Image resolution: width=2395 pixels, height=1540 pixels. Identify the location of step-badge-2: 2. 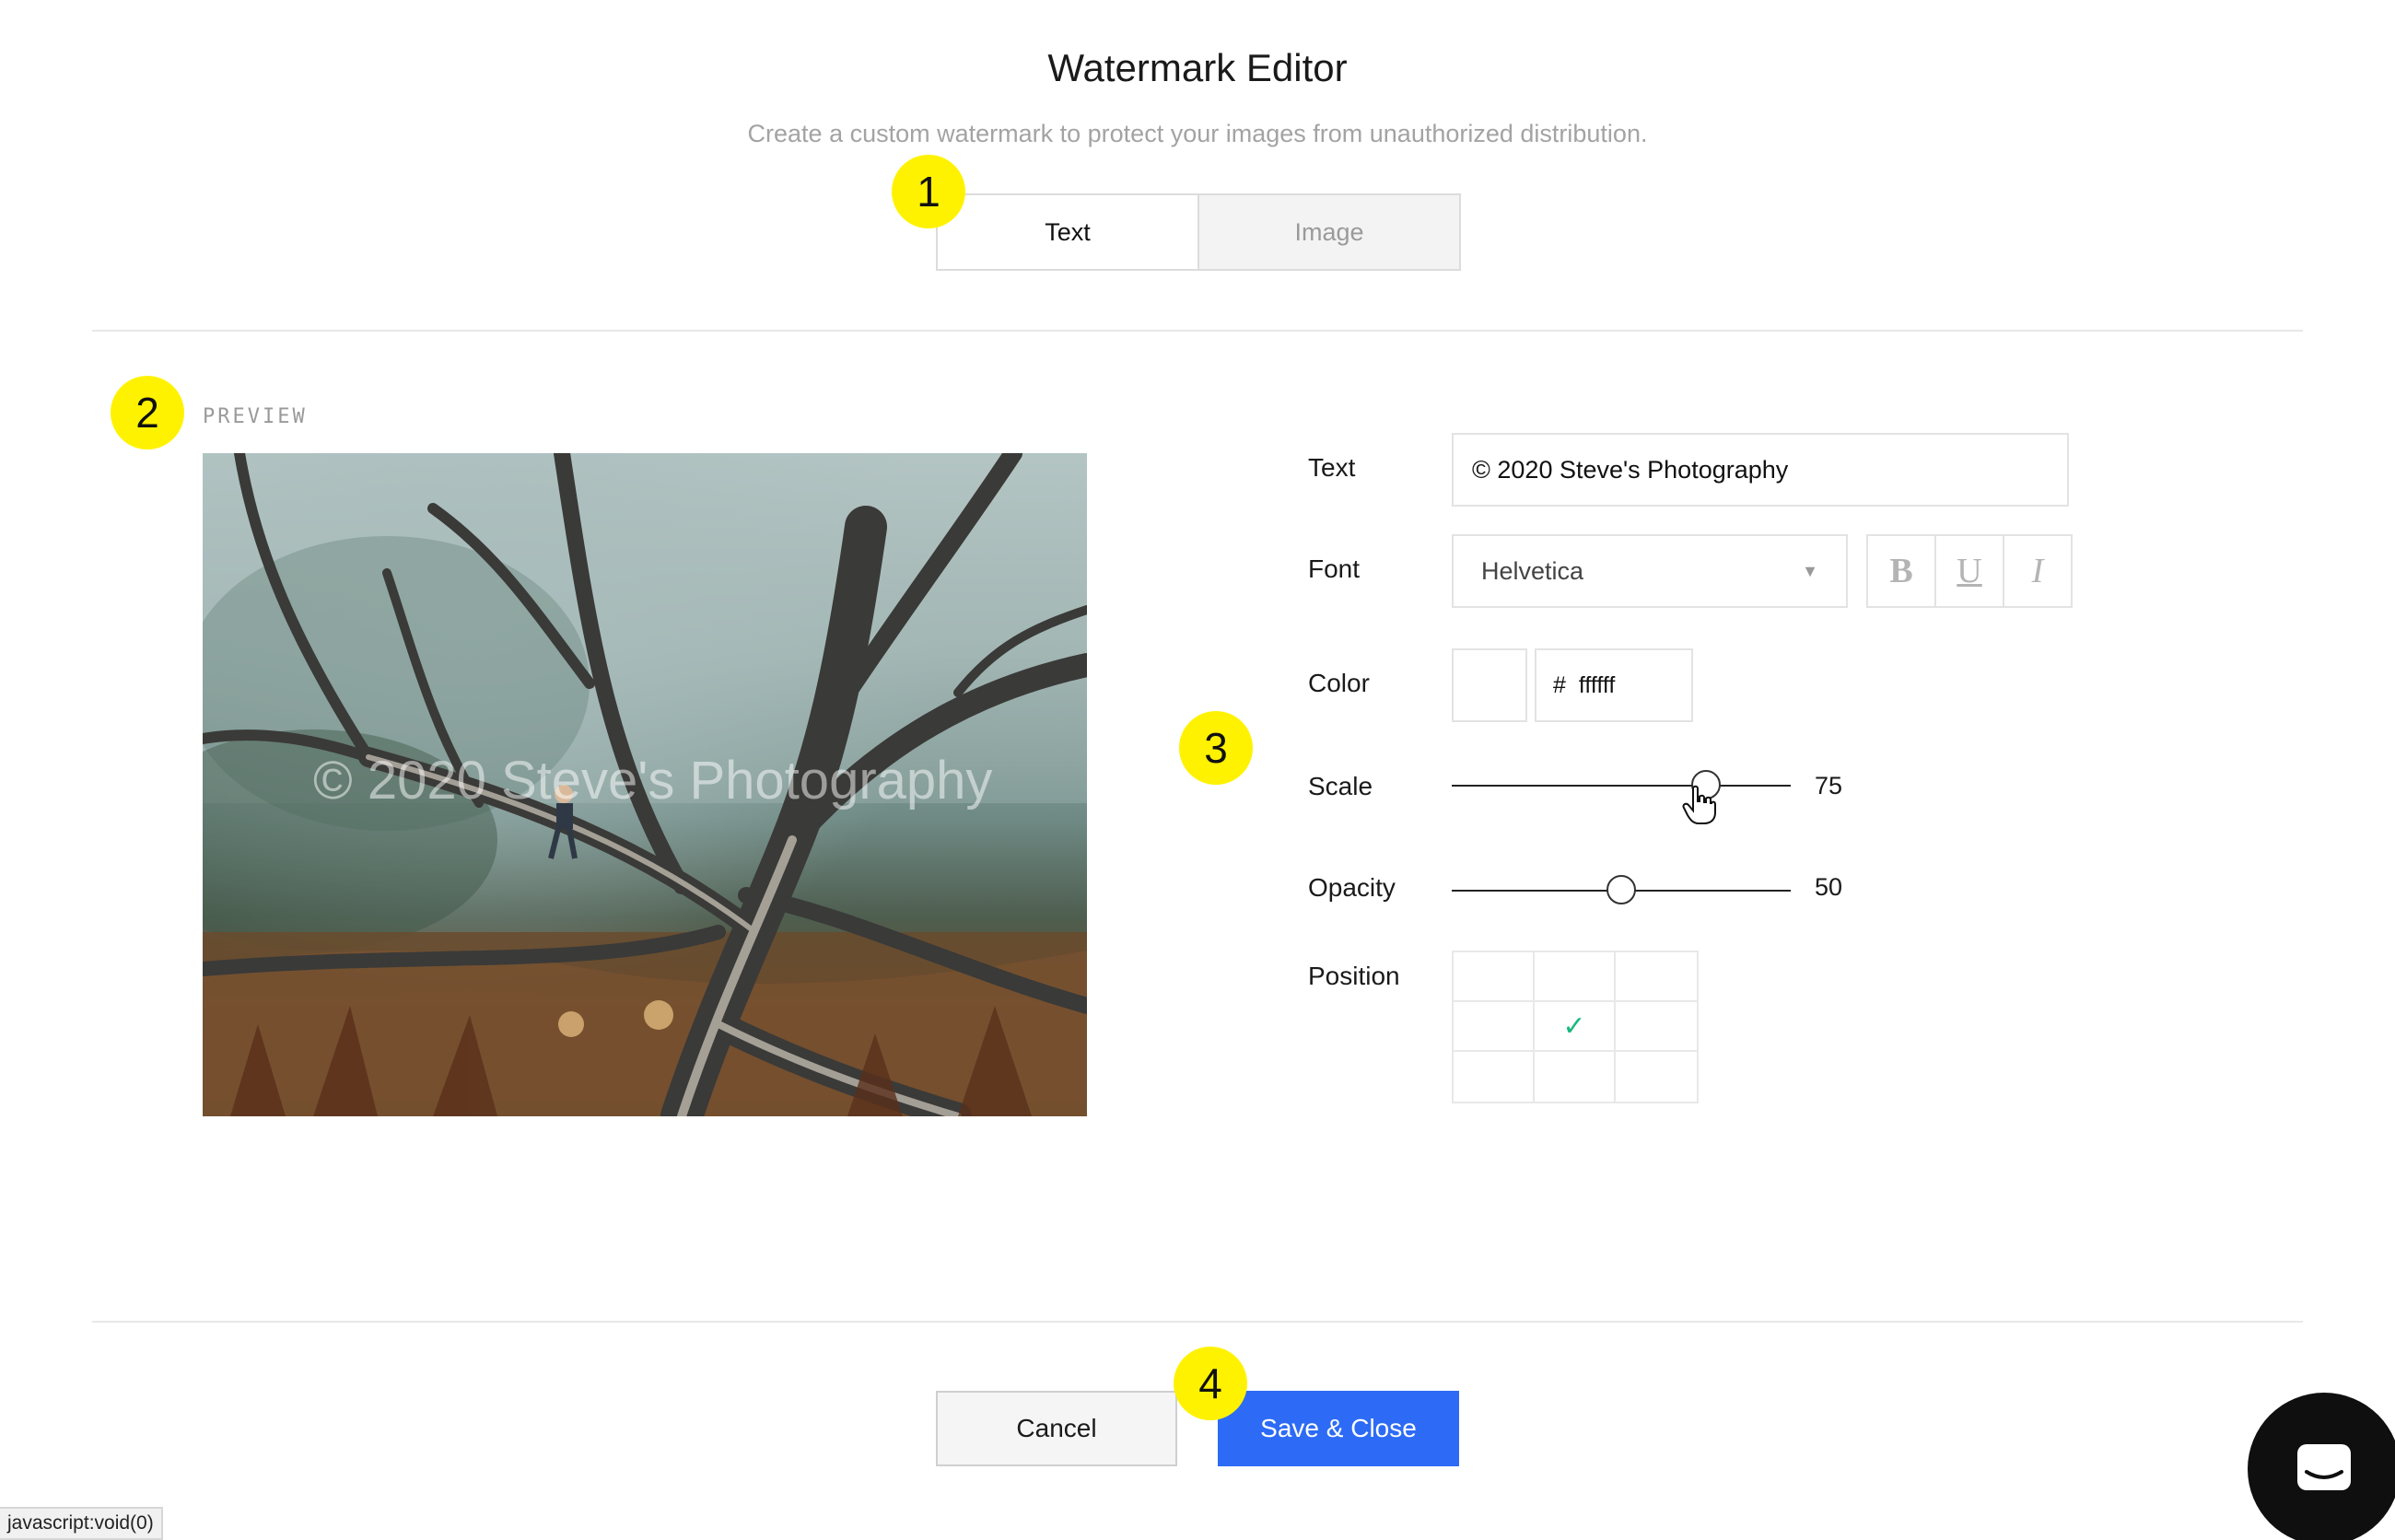
(147, 412).